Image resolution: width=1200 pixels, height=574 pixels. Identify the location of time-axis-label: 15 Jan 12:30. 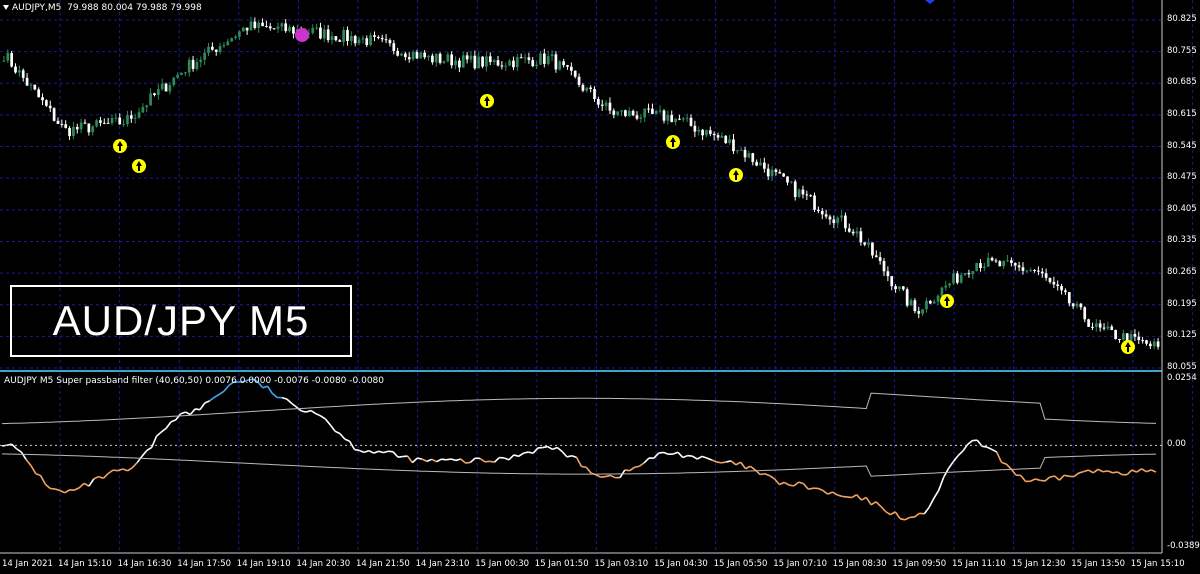
(1038, 564).